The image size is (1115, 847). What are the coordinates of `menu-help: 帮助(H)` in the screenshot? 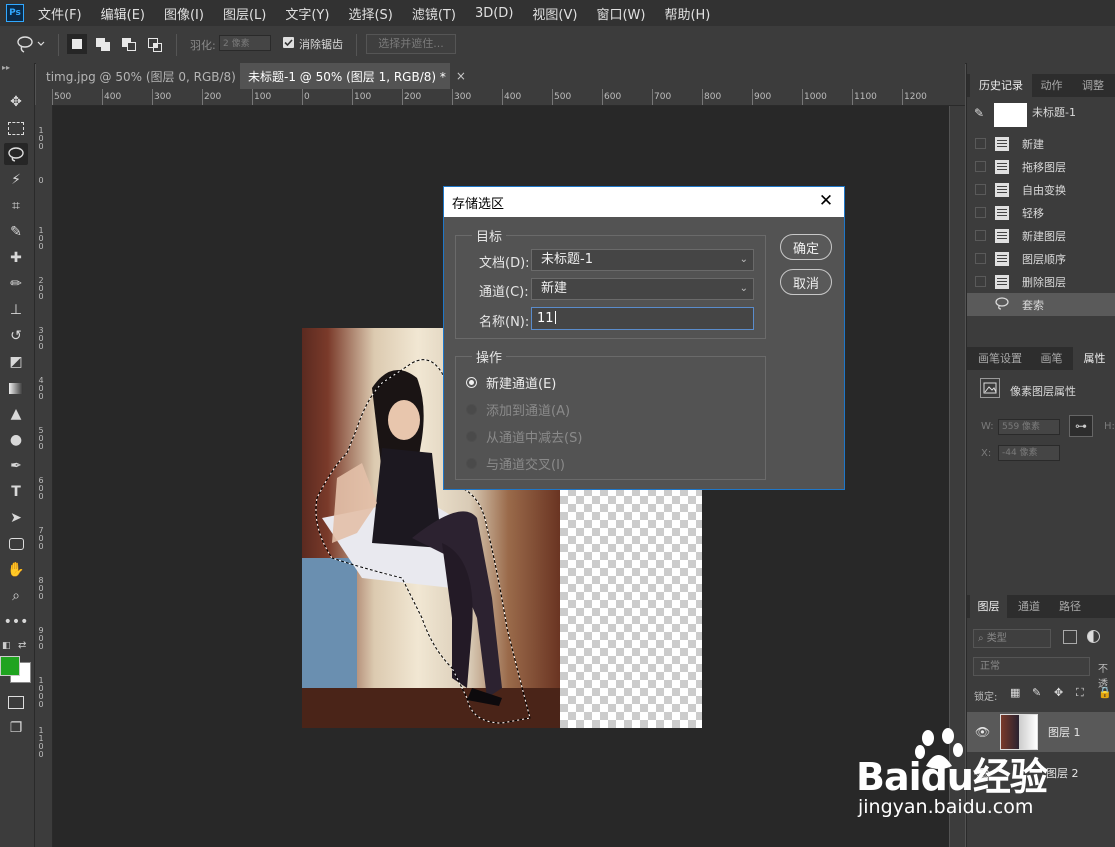 It's located at (687, 13).